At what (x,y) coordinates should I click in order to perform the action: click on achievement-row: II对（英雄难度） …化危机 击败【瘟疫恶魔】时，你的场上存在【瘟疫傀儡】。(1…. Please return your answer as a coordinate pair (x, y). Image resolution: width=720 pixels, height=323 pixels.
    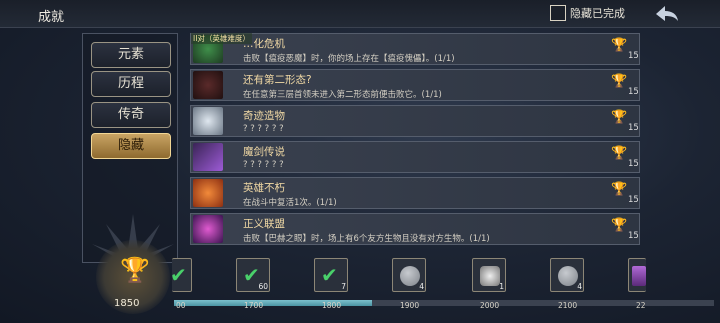
    Looking at the image, I should click on (415, 49).